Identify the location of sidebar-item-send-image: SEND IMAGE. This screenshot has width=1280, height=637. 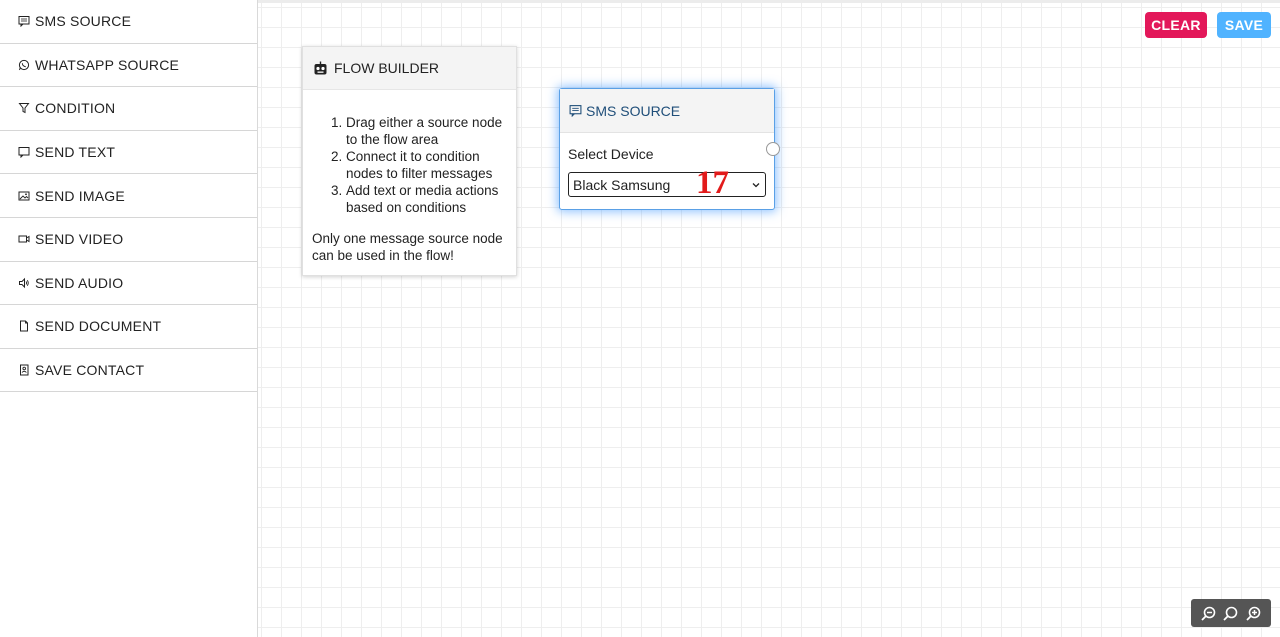
(128, 196).